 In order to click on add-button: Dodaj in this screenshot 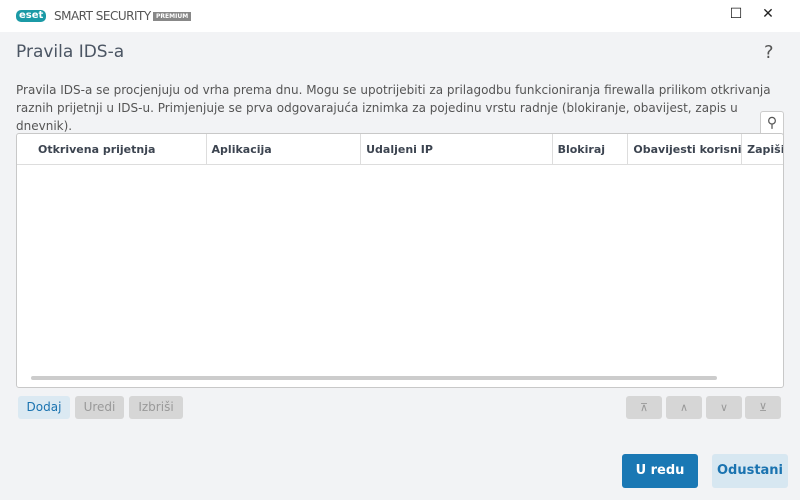, I will do `click(44, 407)`.